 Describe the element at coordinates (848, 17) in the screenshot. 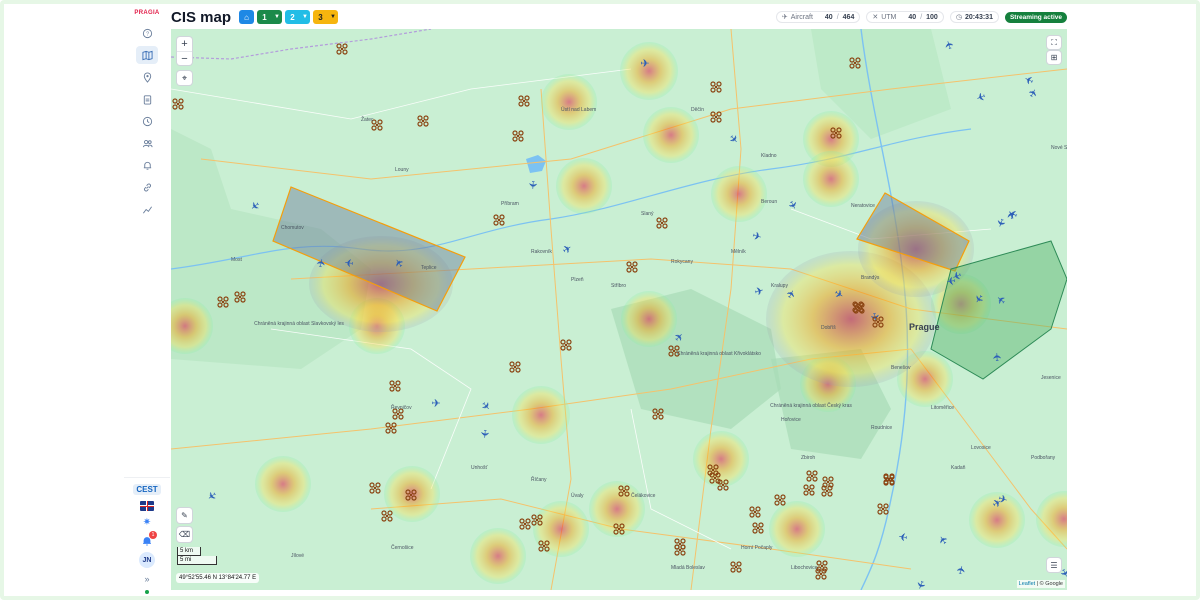

I see `aircraft-total: 464` at that location.